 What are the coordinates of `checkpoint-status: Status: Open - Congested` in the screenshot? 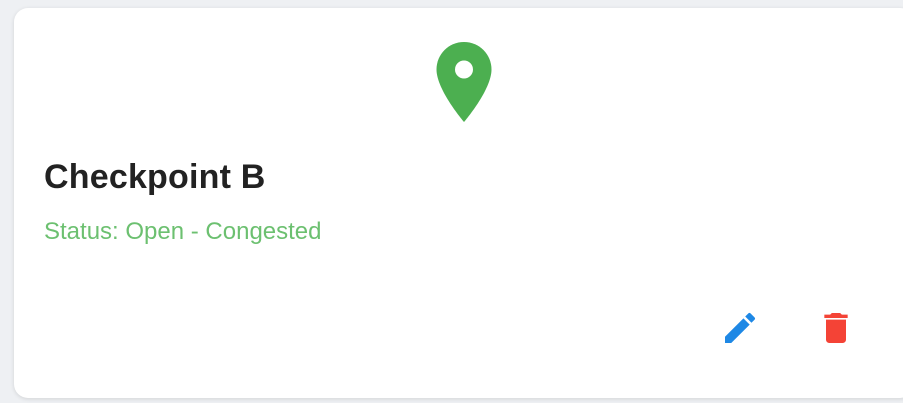 It's located at (183, 231).